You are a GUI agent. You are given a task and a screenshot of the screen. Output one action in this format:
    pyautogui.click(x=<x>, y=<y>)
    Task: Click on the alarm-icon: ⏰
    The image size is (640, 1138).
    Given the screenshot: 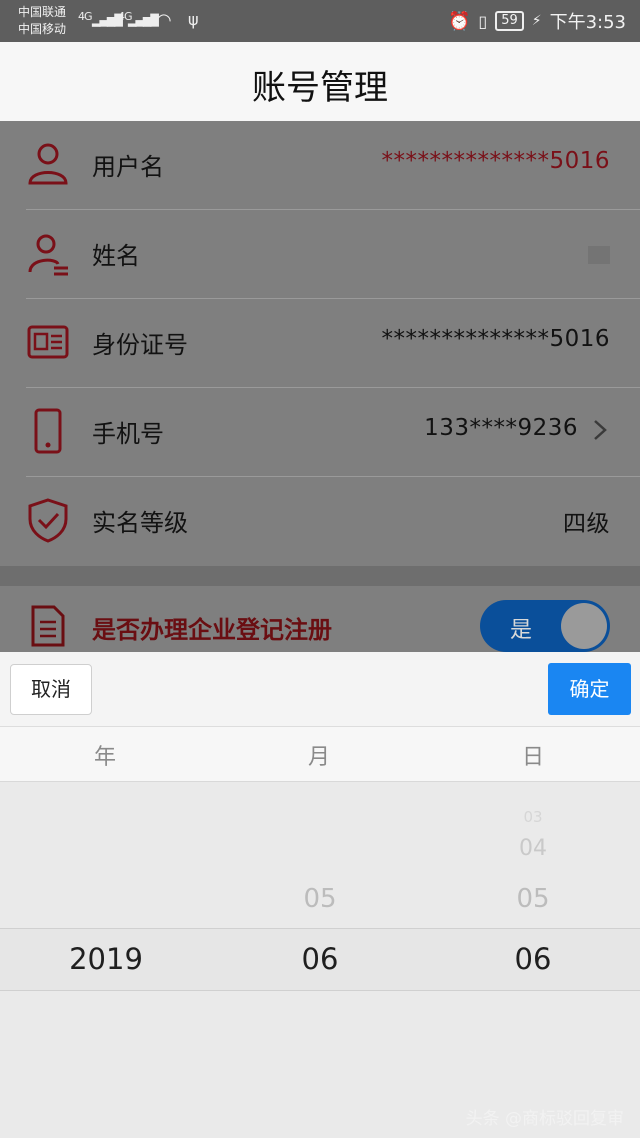 What is the action you would take?
    pyautogui.click(x=459, y=21)
    